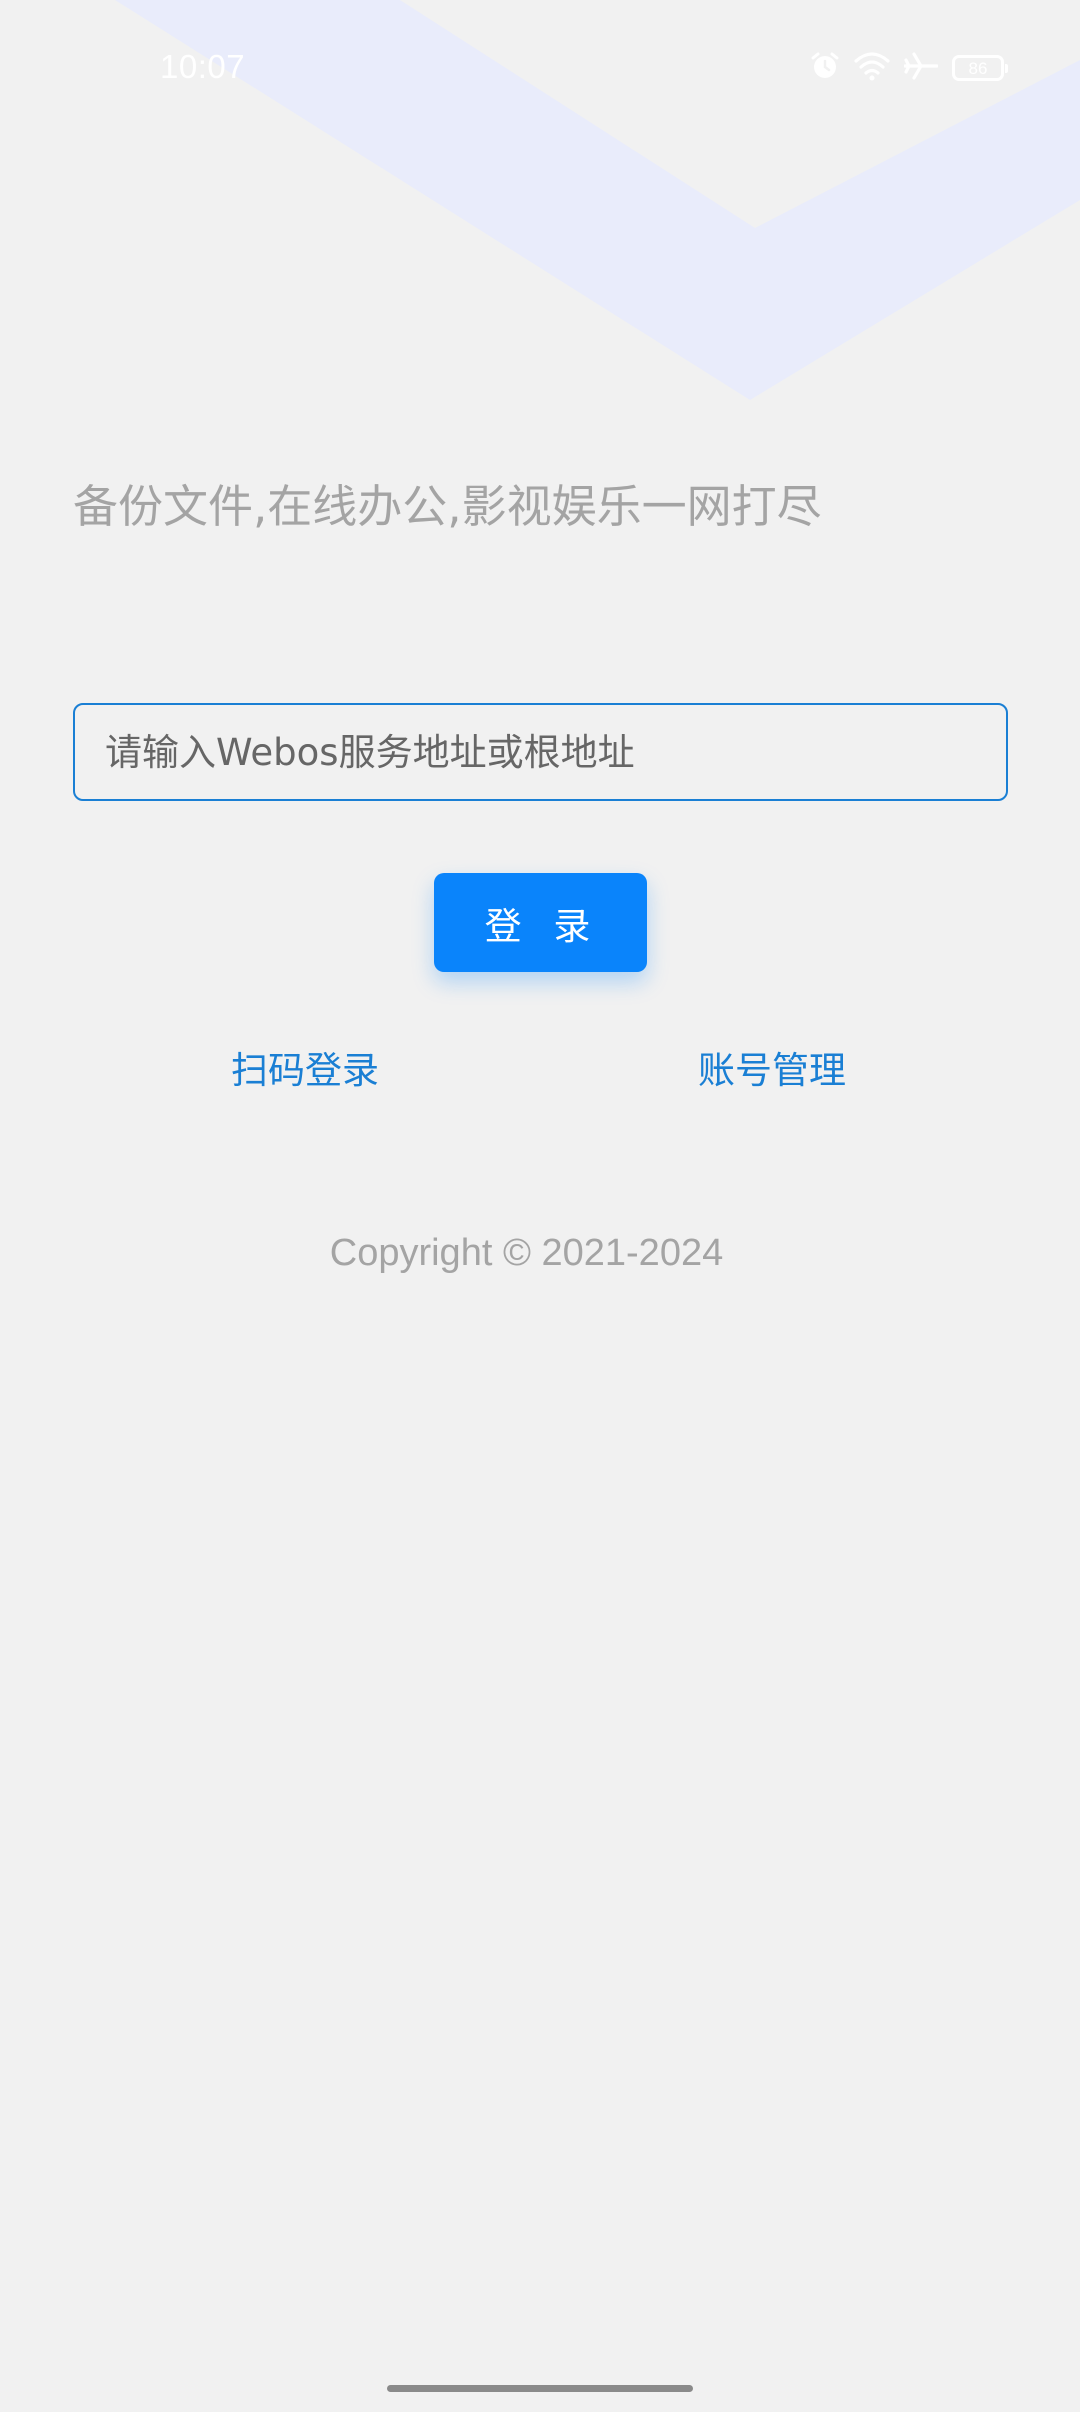 The width and height of the screenshot is (1080, 2412). Describe the element at coordinates (921, 68) in the screenshot. I see `airplane-icon` at that location.